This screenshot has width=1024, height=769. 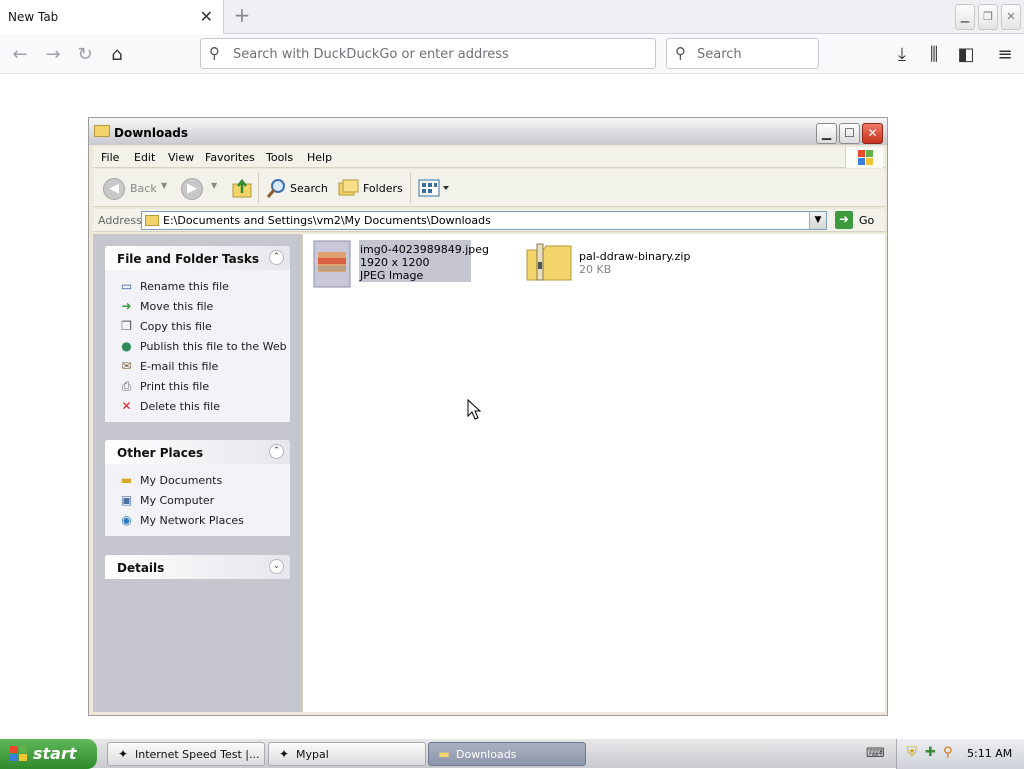 What do you see at coordinates (719, 54) in the screenshot?
I see `search-placeholder: Search` at bounding box center [719, 54].